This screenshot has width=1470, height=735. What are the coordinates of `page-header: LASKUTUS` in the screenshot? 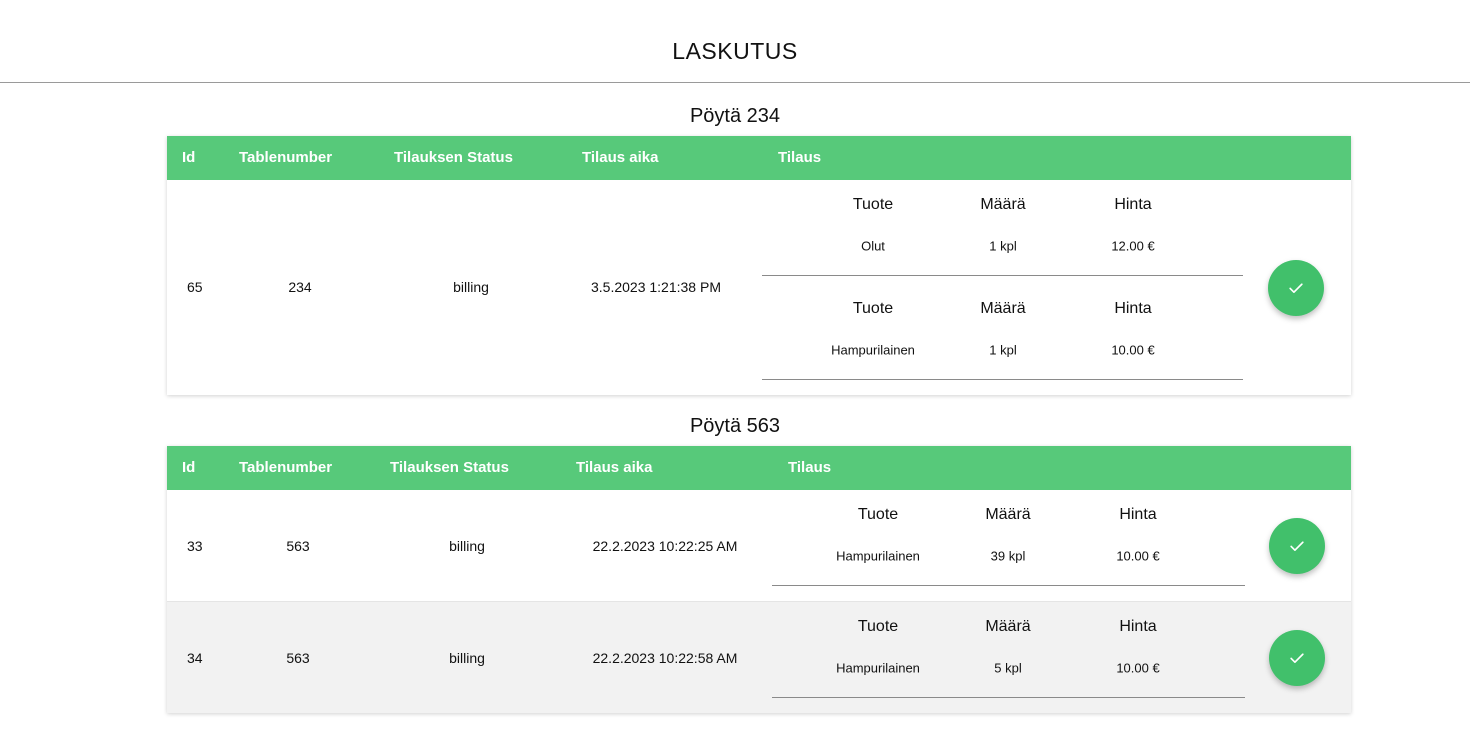 It's located at (735, 41).